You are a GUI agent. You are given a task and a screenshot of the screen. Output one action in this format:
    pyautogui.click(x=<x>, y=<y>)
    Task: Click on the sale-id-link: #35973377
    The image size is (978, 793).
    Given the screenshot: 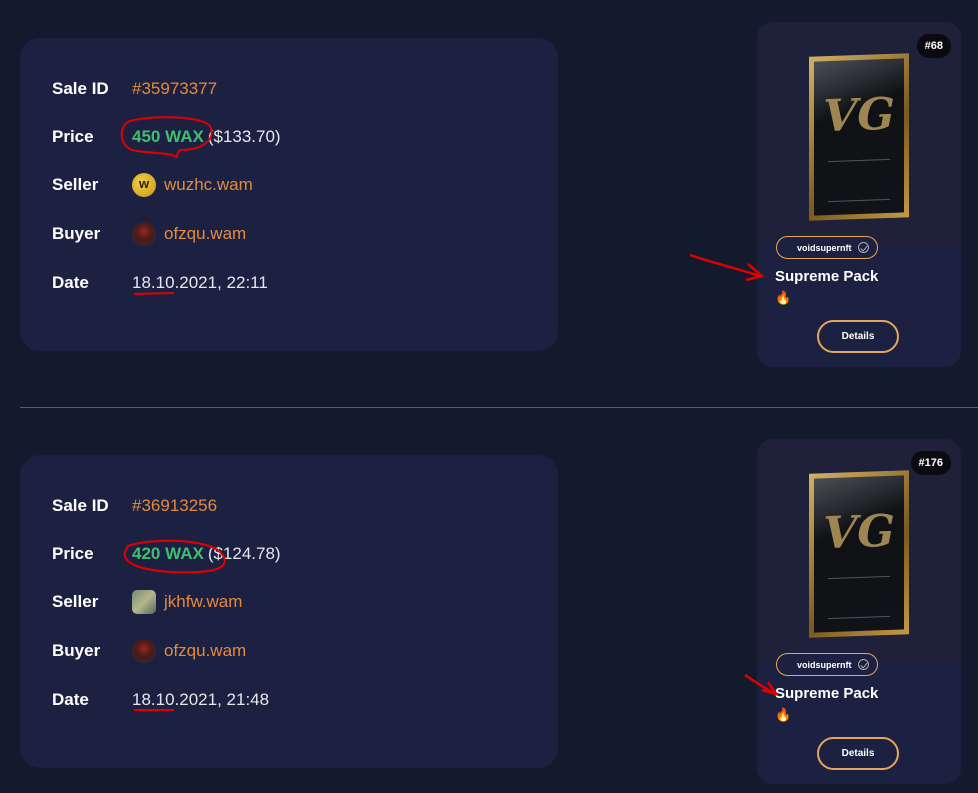 What is the action you would take?
    pyautogui.click(x=174, y=89)
    